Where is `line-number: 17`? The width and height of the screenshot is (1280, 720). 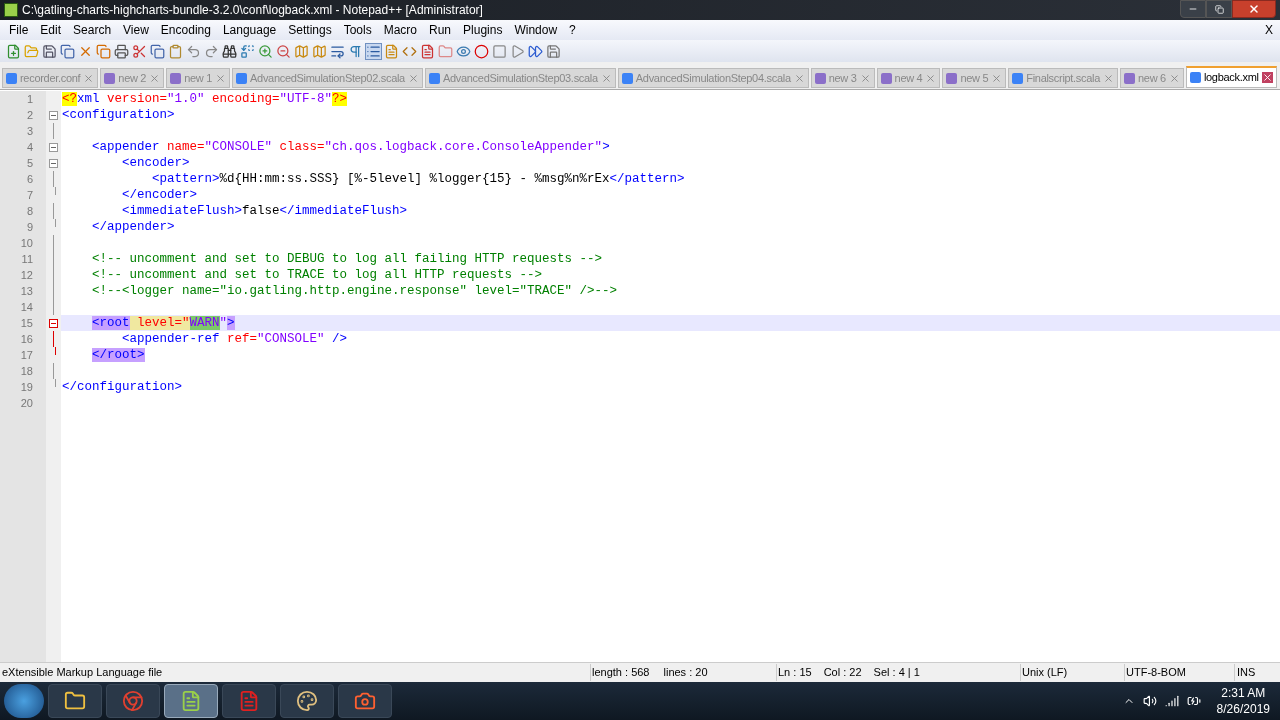 line-number: 17 is located at coordinates (26, 355).